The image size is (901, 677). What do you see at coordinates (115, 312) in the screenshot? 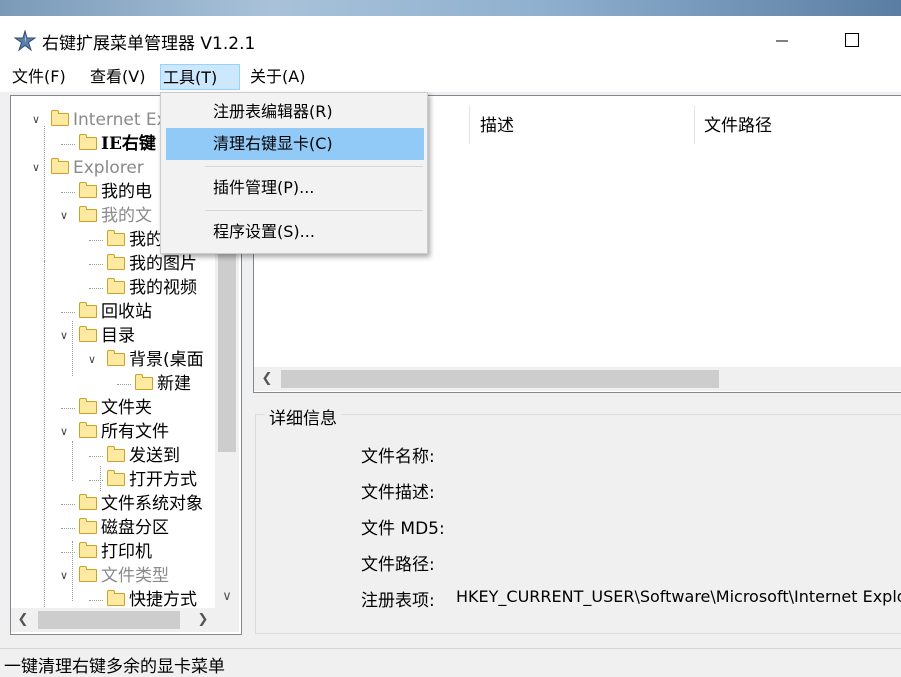
I see `tree-item: 回收站` at bounding box center [115, 312].